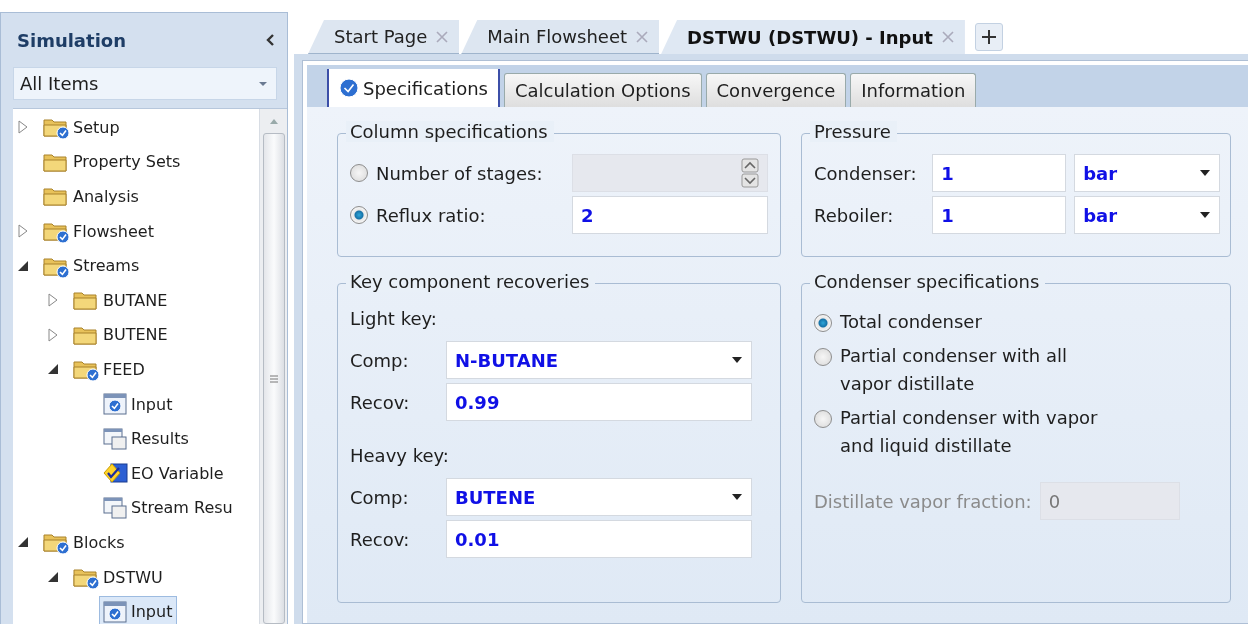 This screenshot has height=624, width=1248. What do you see at coordinates (670, 215) in the screenshot?
I see `reflux-ratio-field: 2` at bounding box center [670, 215].